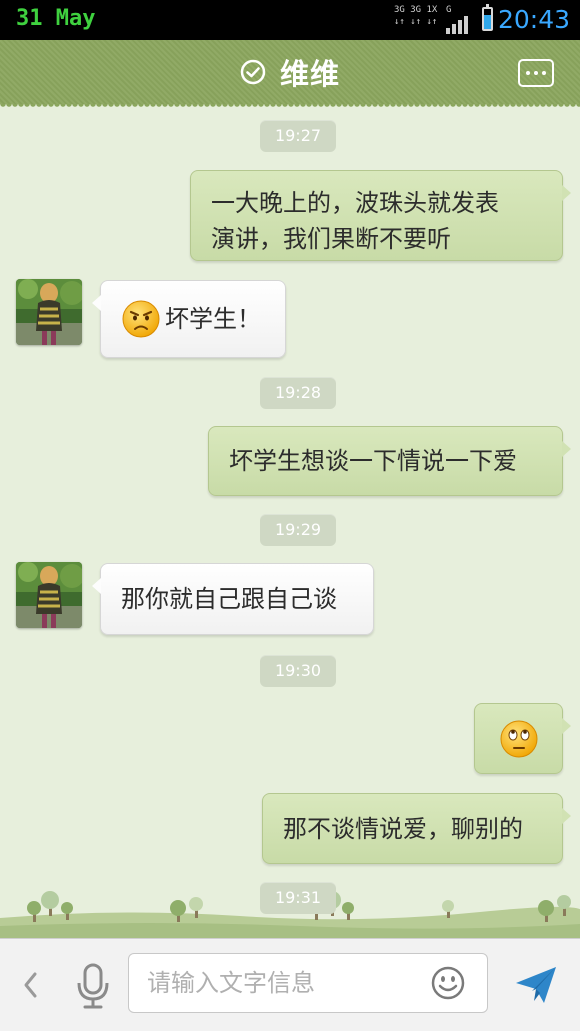 Image resolution: width=580 pixels, height=1031 pixels. I want to click on network-type-label: 3G 3G 1X, so click(416, 10).